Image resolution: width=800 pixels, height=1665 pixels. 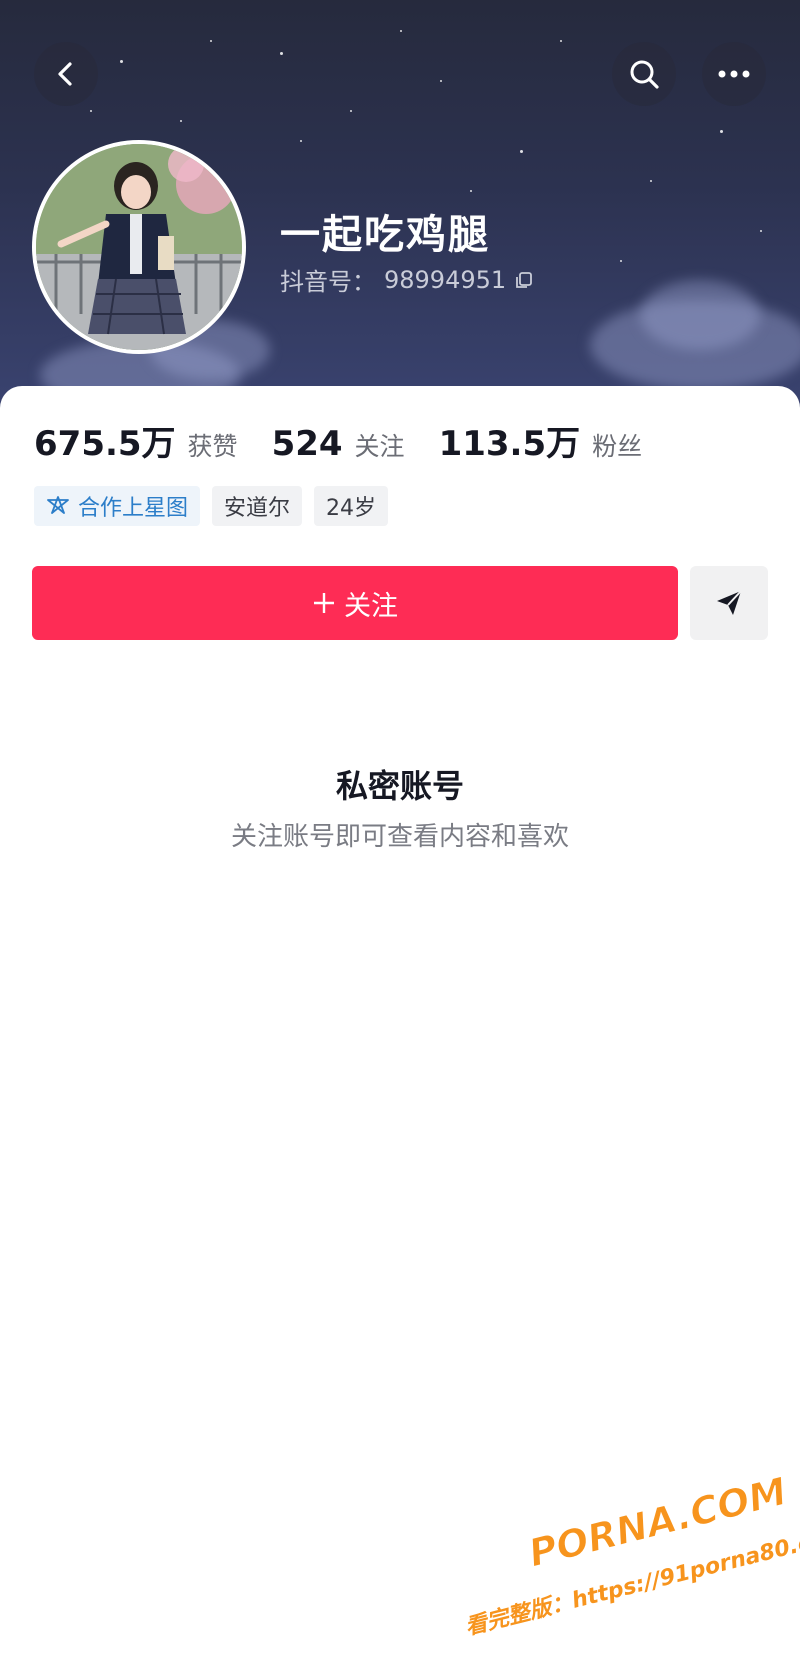 What do you see at coordinates (133, 508) in the screenshot?
I see `tag-xingtu-label: 合作上星图` at bounding box center [133, 508].